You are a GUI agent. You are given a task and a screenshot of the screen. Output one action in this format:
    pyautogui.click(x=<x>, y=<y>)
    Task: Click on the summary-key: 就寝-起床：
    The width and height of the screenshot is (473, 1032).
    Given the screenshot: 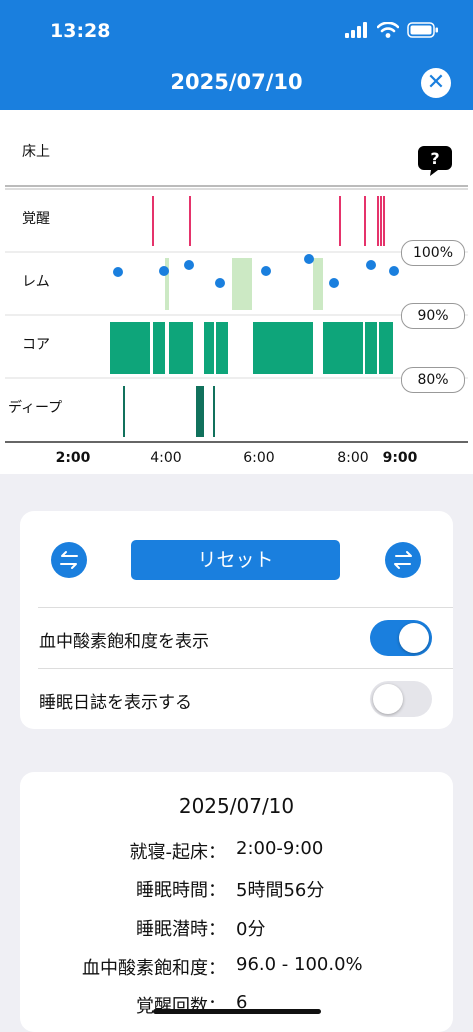 What is the action you would take?
    pyautogui.click(x=178, y=852)
    